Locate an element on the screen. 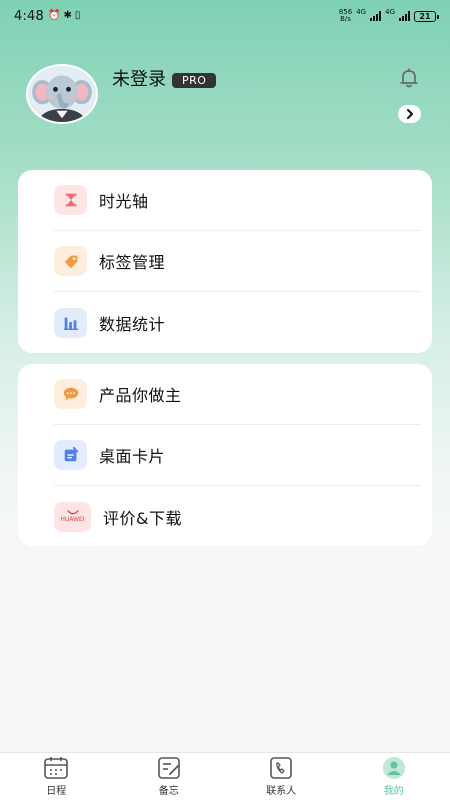  menu-item-label: 产品你做主 is located at coordinates (140, 395).